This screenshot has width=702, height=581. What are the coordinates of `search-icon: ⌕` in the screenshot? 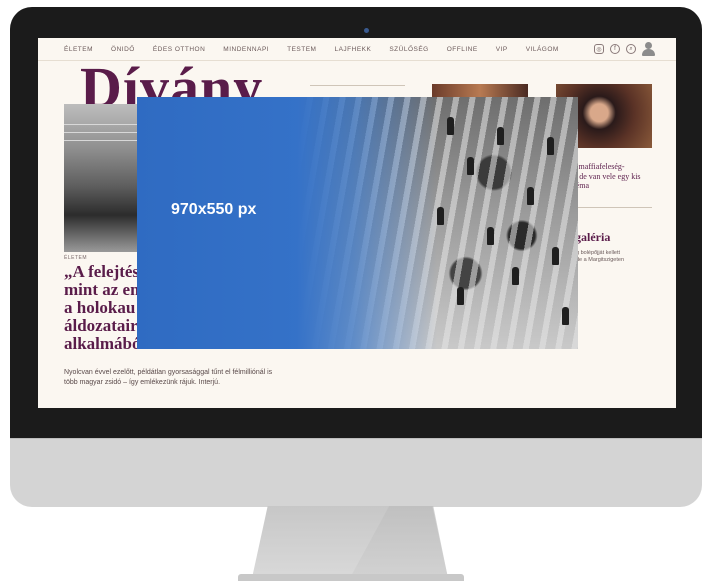 It's located at (631, 49).